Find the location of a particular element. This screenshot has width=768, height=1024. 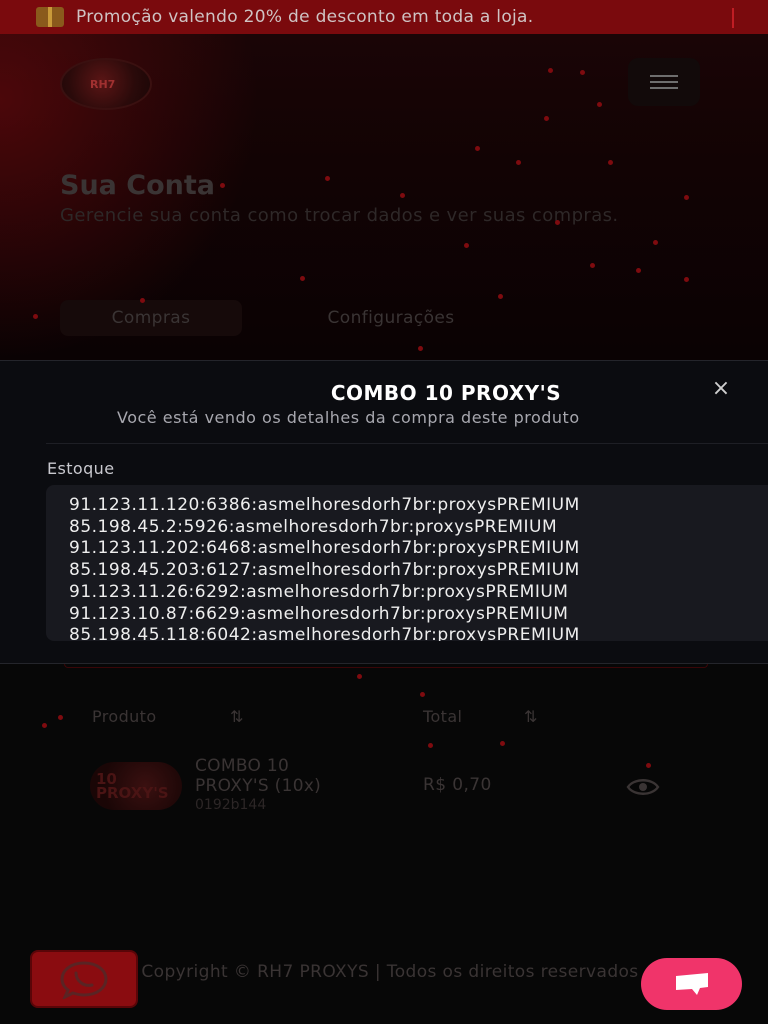

product-name: COMBO 10 PROXY'S (10x) is located at coordinates (258, 776).